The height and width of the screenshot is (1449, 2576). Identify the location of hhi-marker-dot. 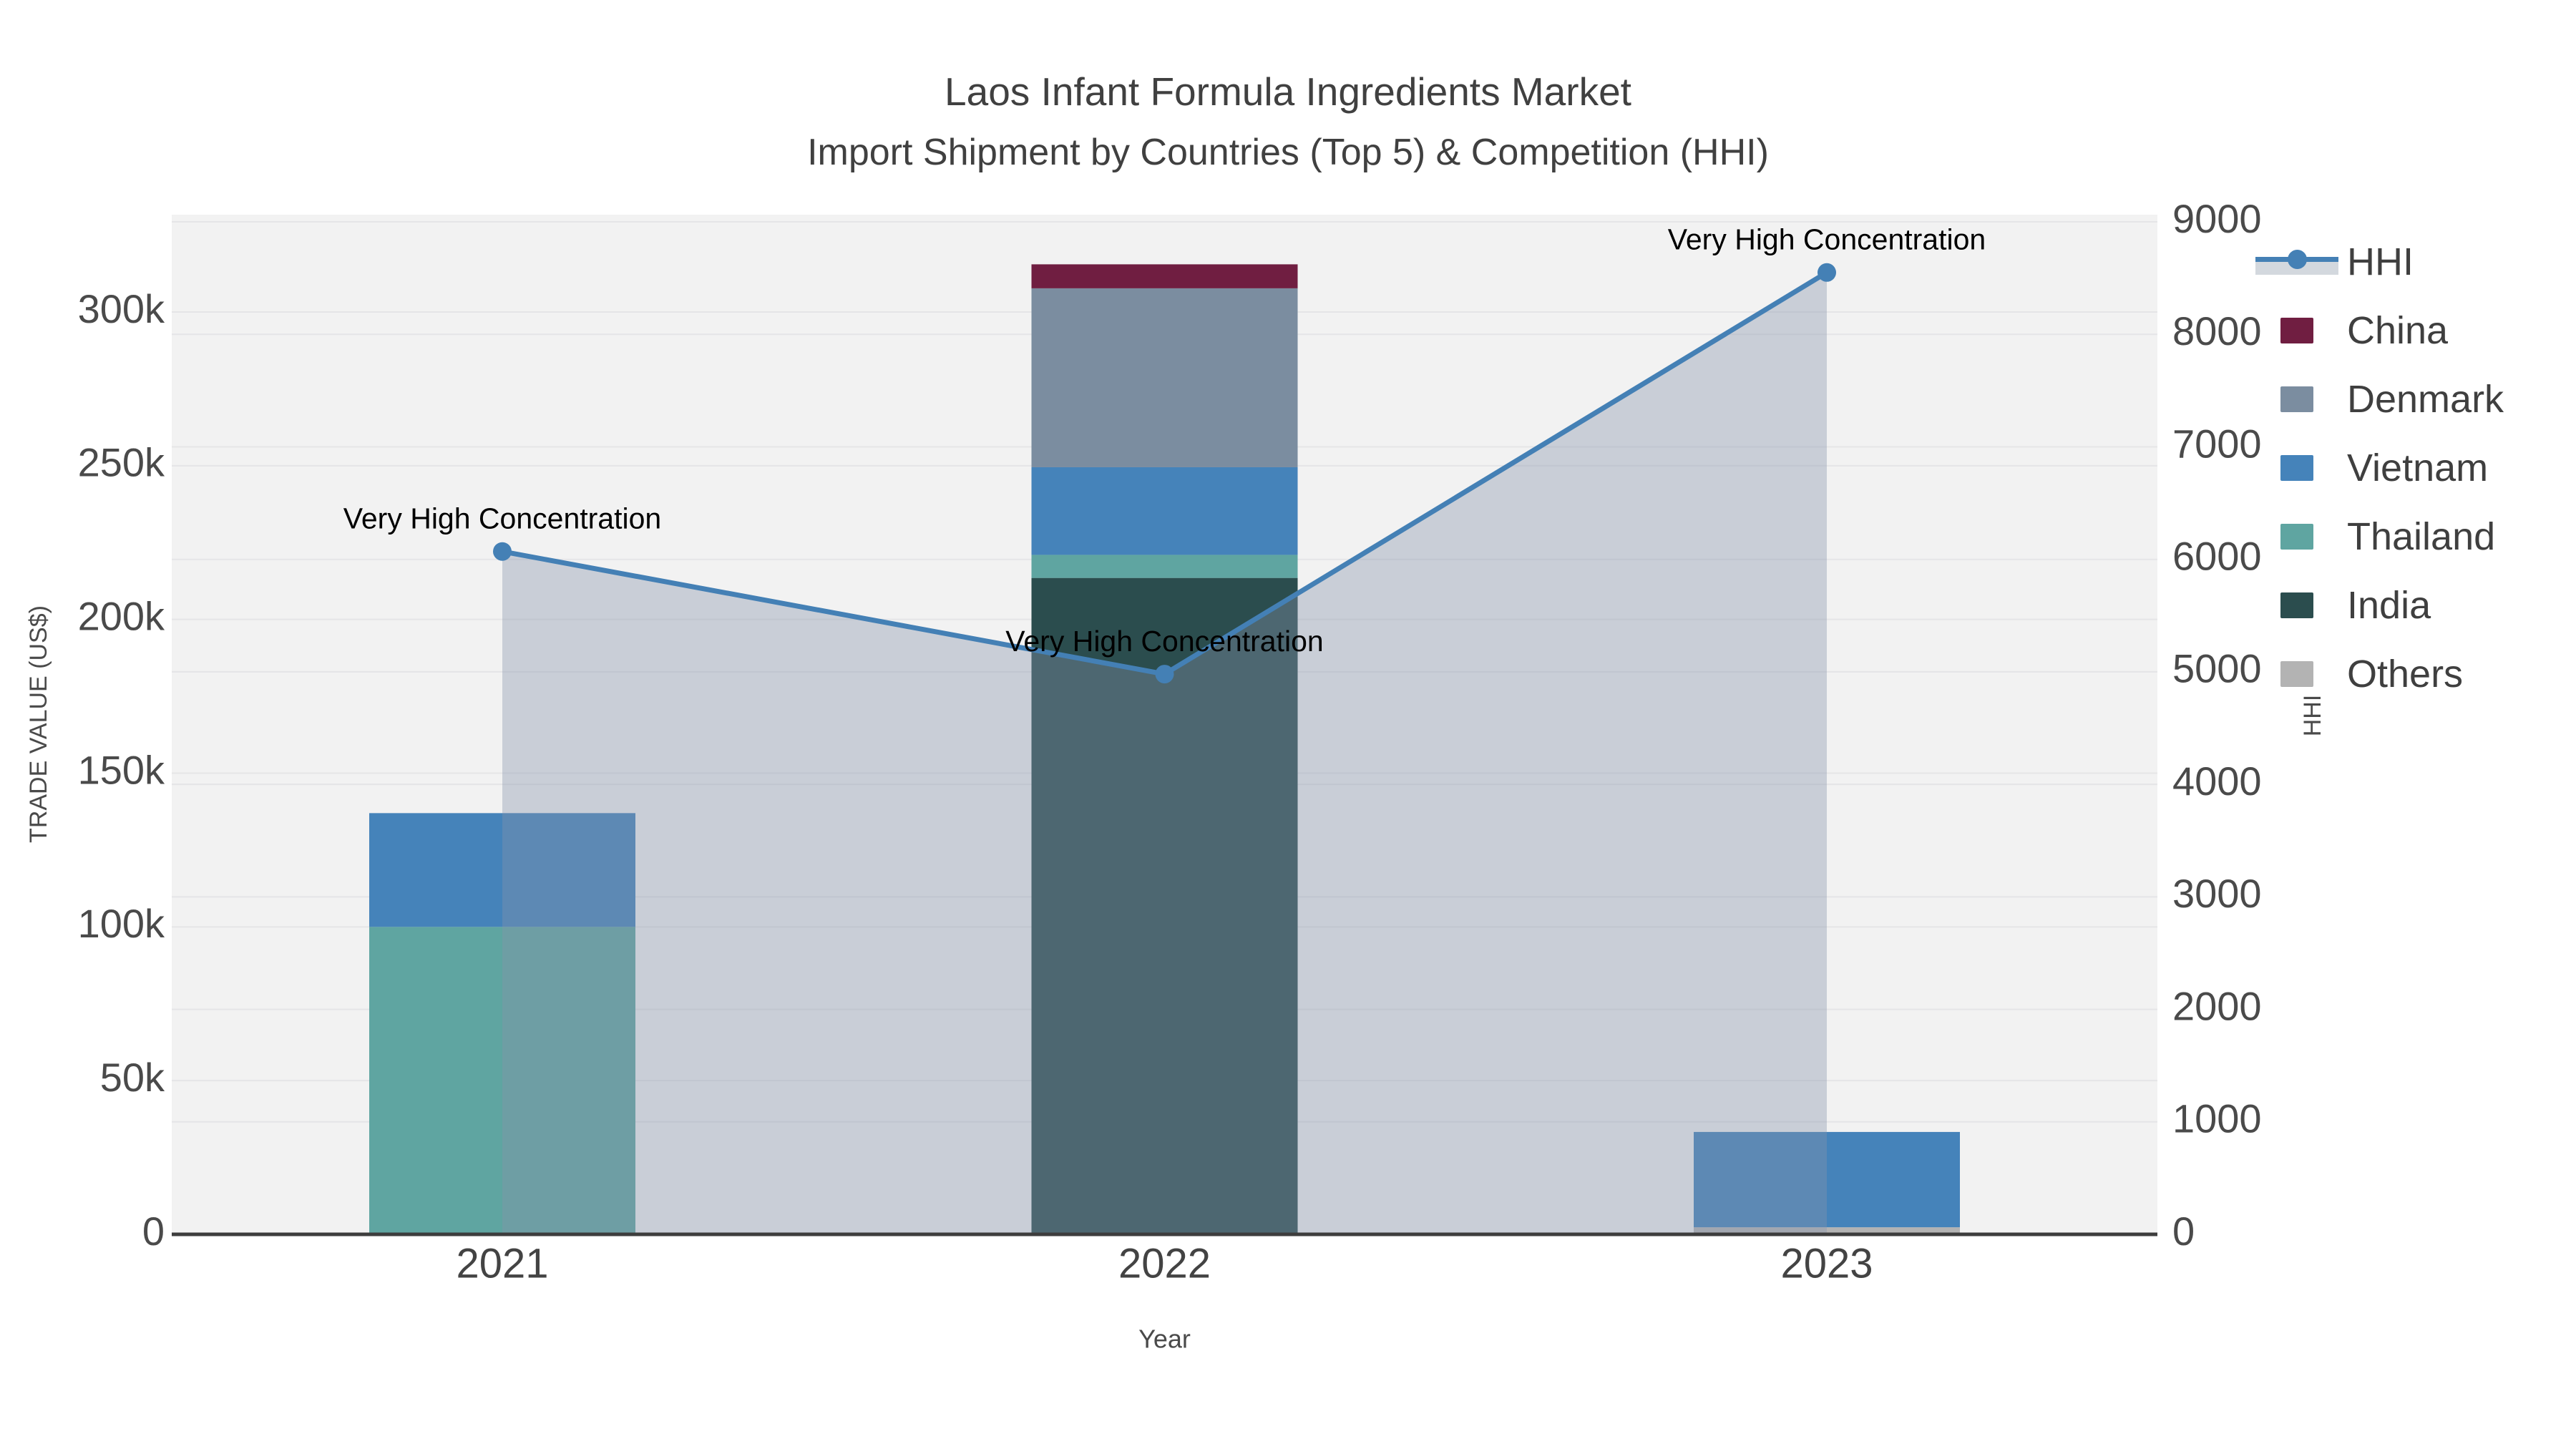
(2297, 259).